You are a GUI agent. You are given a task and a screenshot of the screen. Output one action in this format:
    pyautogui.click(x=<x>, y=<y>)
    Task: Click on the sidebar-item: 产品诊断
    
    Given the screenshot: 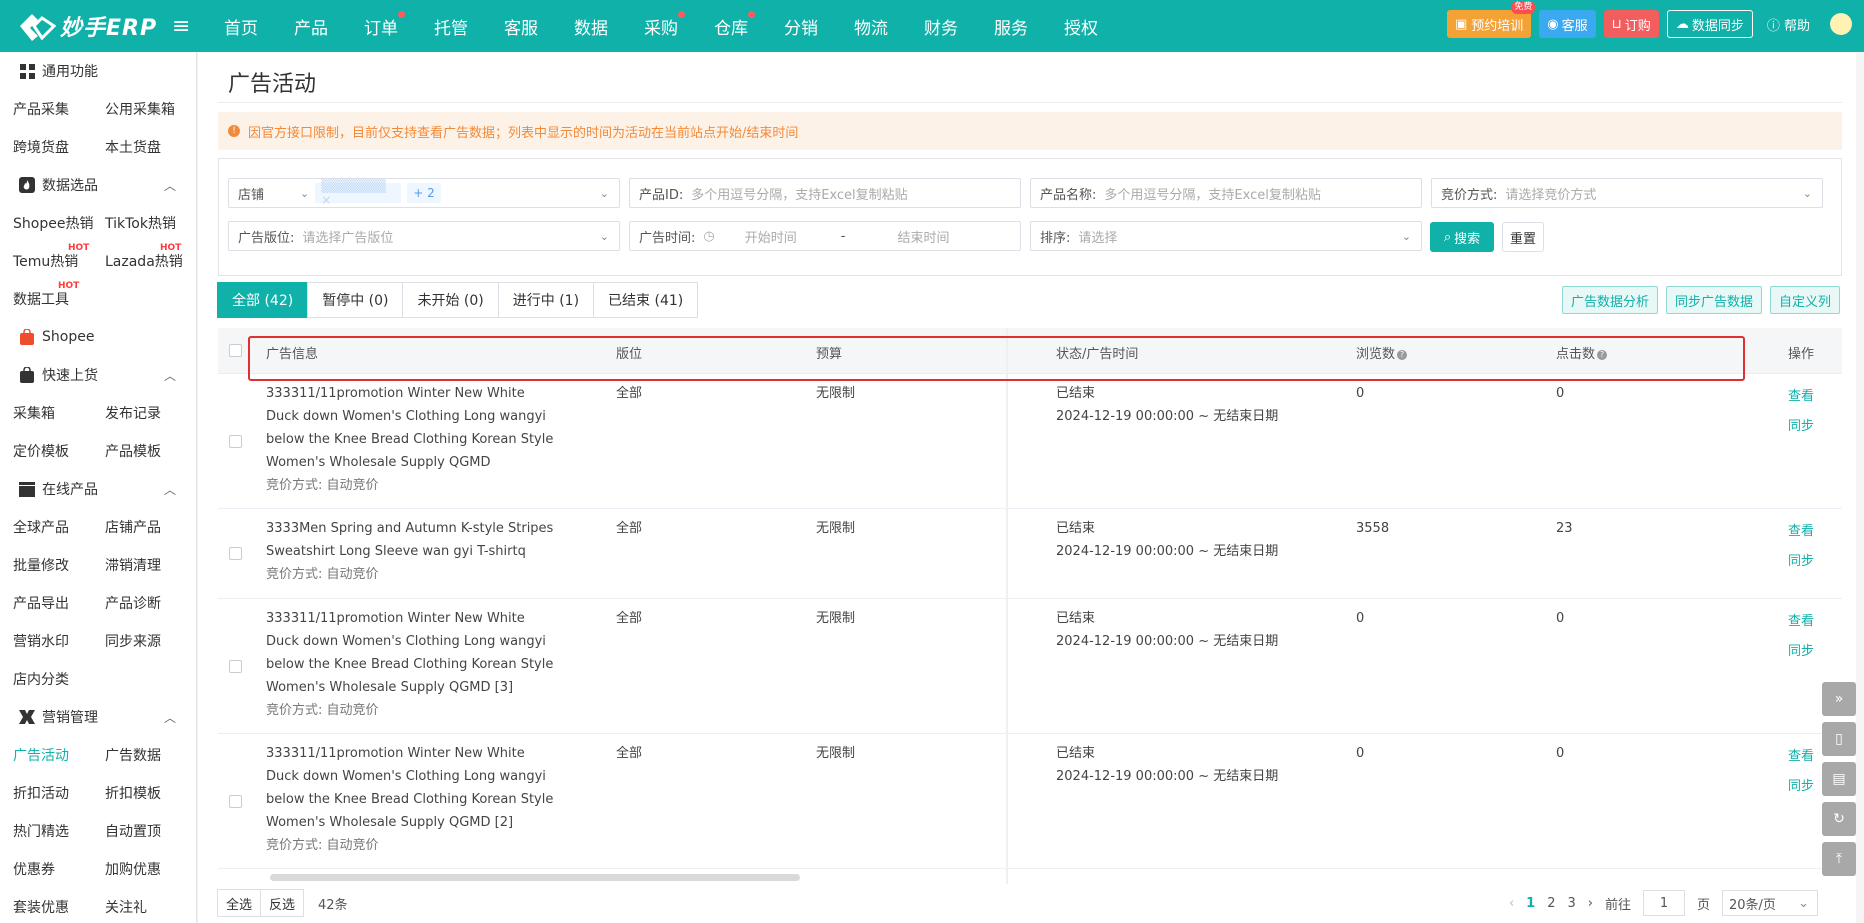 What is the action you would take?
    pyautogui.click(x=138, y=603)
    